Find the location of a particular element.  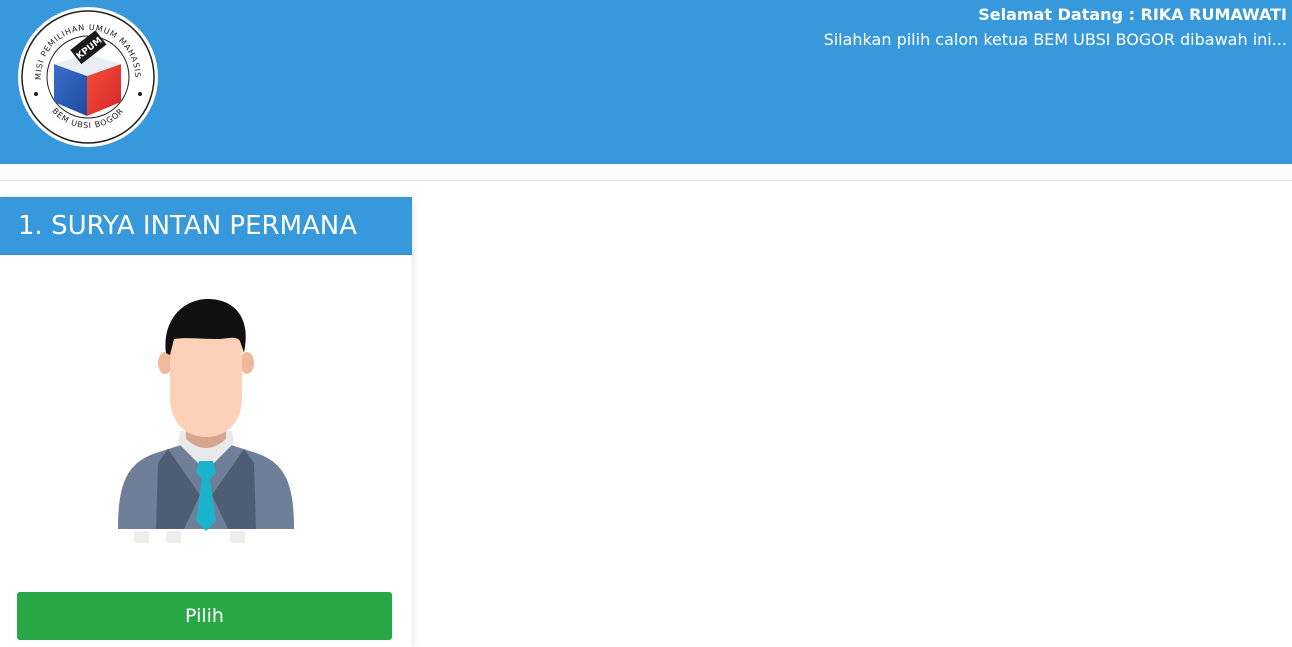

welcome-text: Selamat Datang : RIKA RUMAWATI is located at coordinates (1132, 14).